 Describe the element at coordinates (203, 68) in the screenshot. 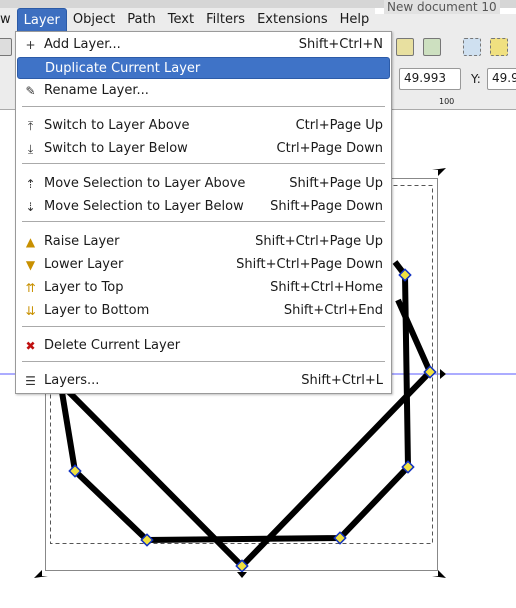

I see `menu-item-duplicate-current-layer: Duplicate Current Layer` at that location.